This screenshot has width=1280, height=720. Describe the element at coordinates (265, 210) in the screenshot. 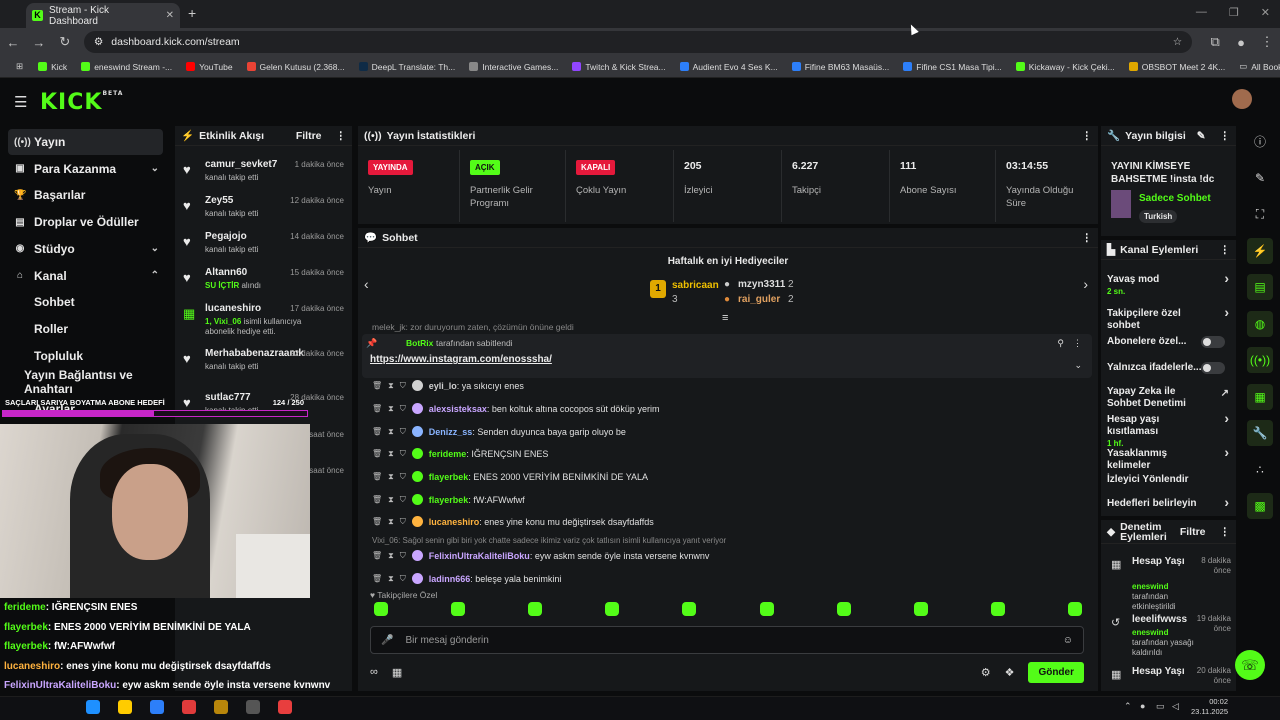

I see `event-item: ♥ Zey55 12 dakika önce kanalı takip etti` at that location.